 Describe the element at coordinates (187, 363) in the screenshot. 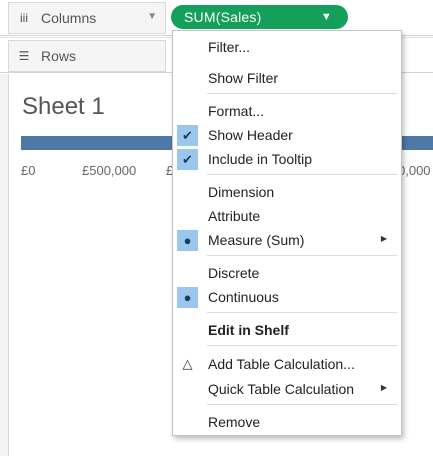

I see `delta-icon: △` at that location.